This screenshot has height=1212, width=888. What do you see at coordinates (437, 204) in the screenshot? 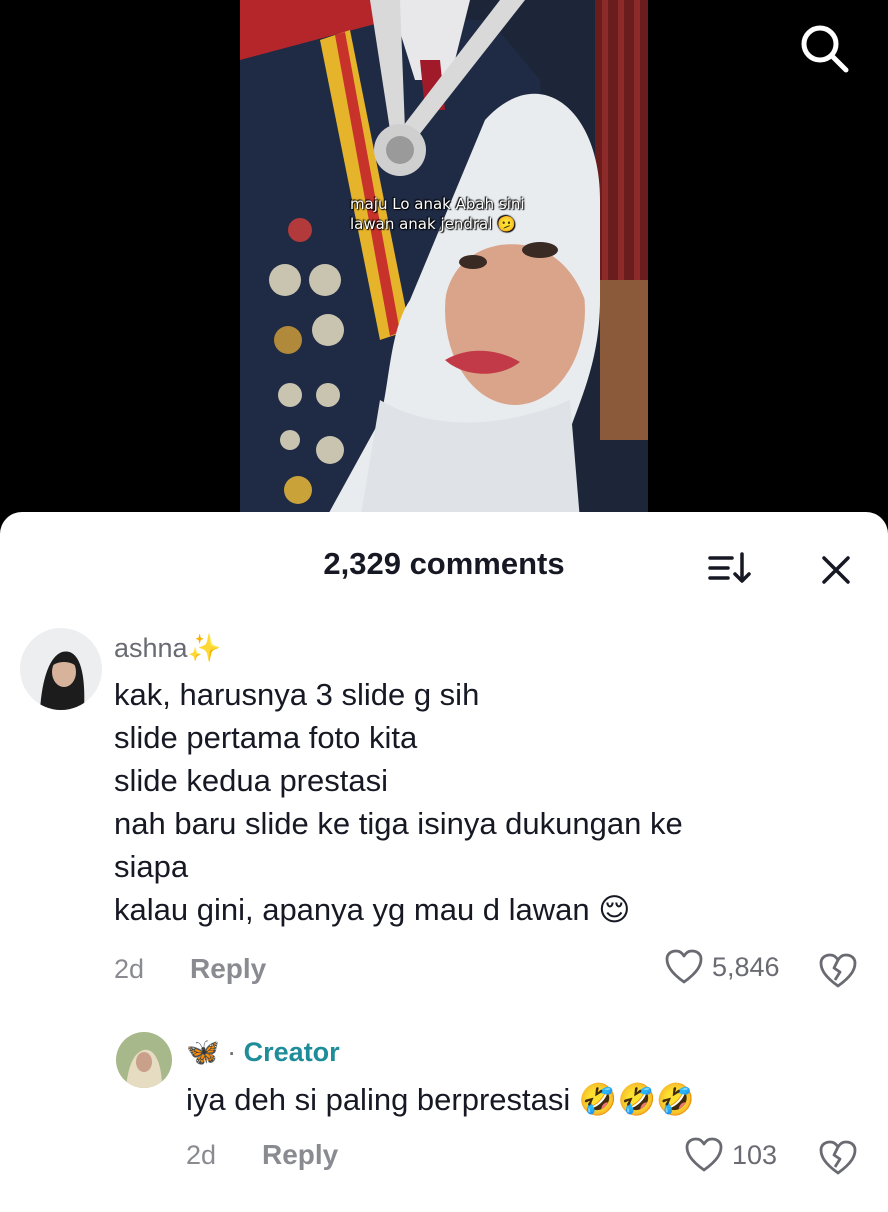
I see `caption-line-1: maju Lo anak Abah sini` at bounding box center [437, 204].